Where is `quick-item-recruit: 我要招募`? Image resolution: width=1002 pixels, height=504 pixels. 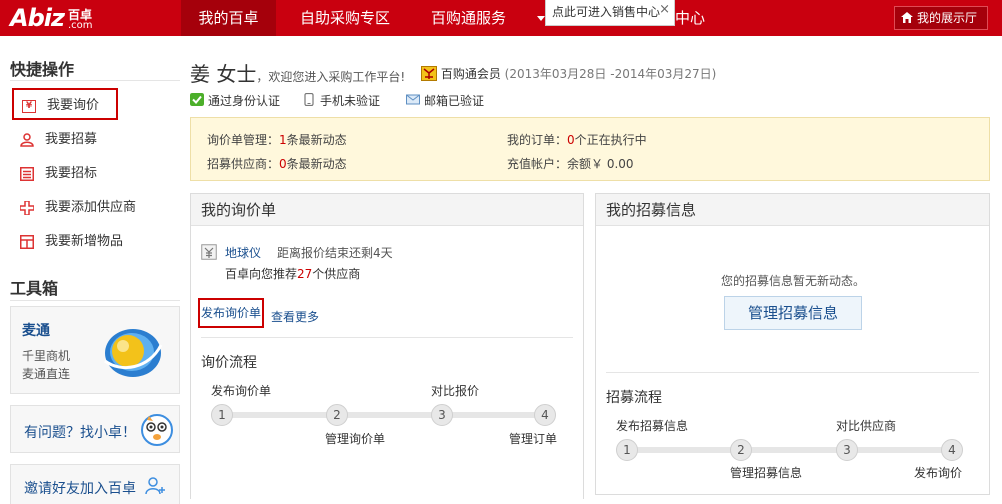
quick-item-recruit: 我要招募 is located at coordinates (94, 140).